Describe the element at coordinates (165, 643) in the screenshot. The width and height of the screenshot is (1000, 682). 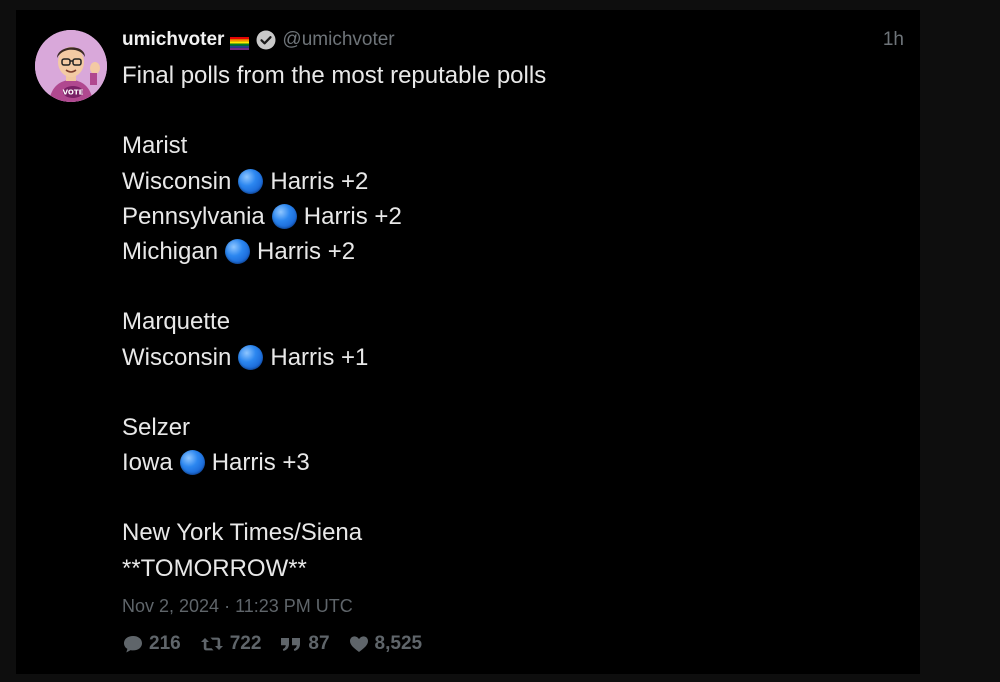
I see `reply-count: 216` at that location.